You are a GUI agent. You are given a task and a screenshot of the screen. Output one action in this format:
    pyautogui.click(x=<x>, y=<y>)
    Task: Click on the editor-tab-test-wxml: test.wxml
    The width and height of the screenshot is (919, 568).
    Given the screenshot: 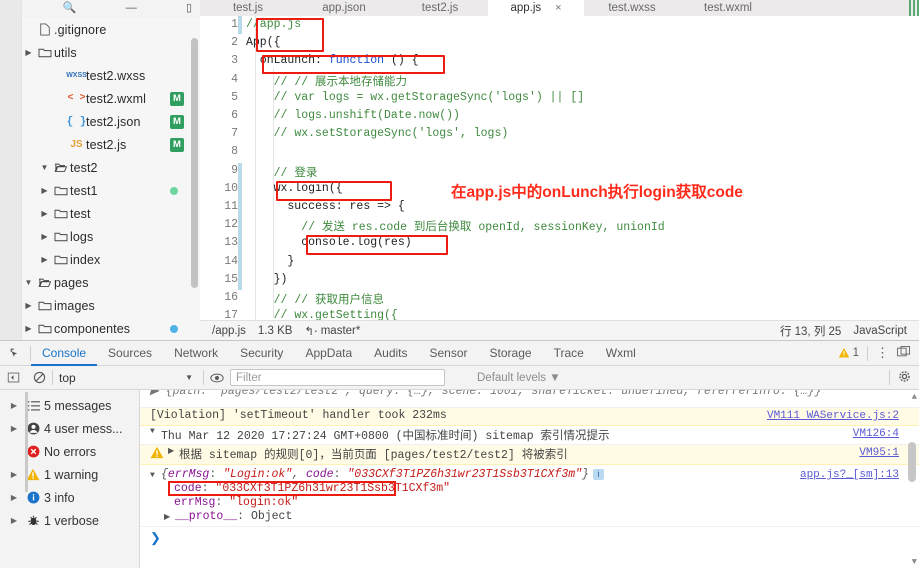 What is the action you would take?
    pyautogui.click(x=728, y=8)
    